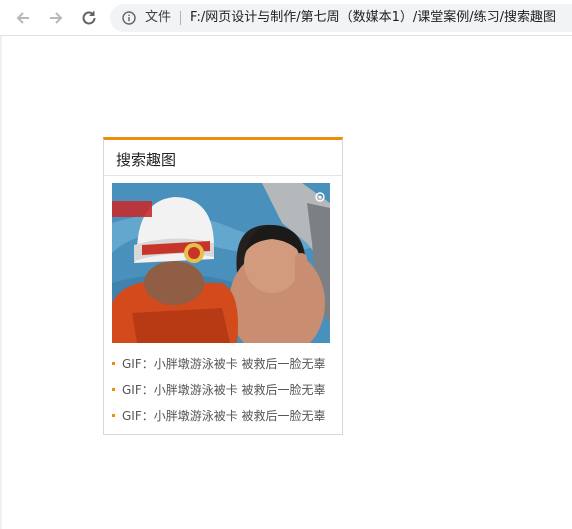 Image resolution: width=572 pixels, height=529 pixels. I want to click on address-bar: 文件 F:/网页设计与制作/第七周（数媒本1）/课堂案例/练习/搜索趣图, so click(341, 18).